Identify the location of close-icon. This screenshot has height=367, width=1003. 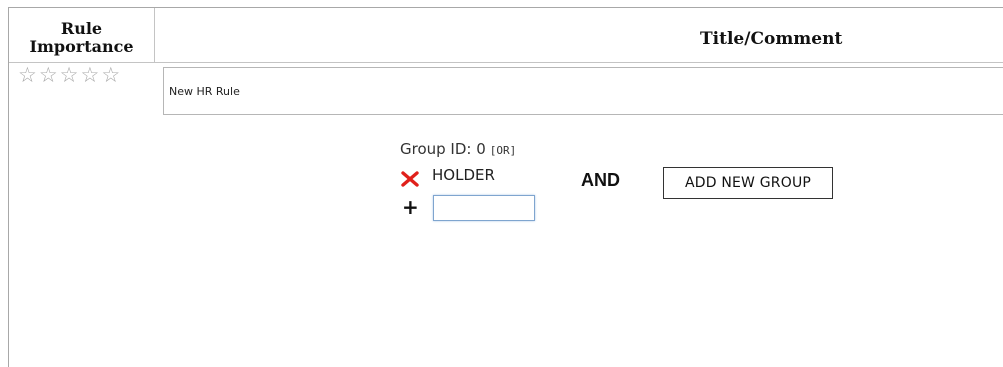
(410, 179).